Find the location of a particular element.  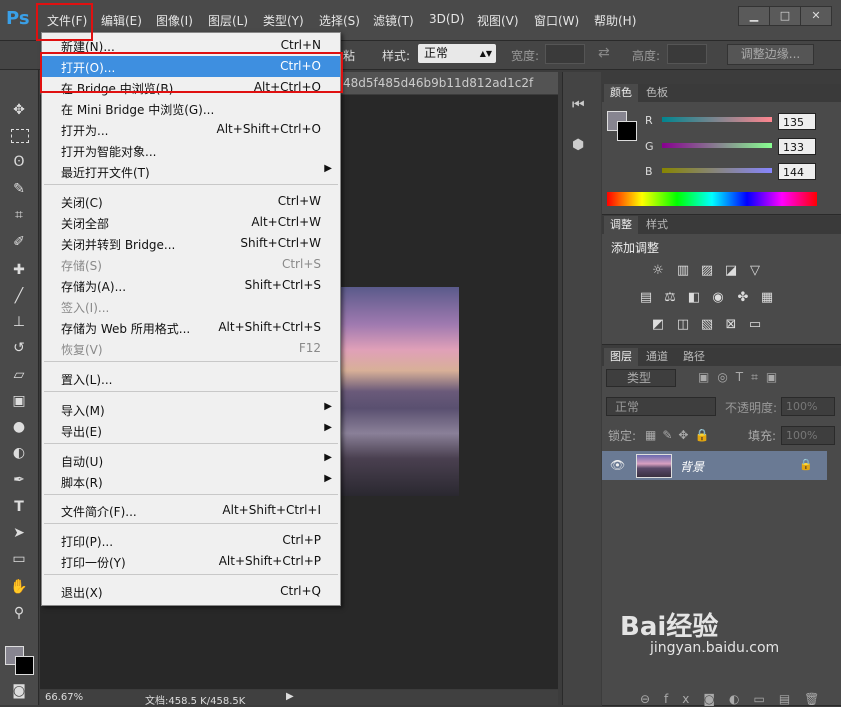

brightness-icon: ☼ is located at coordinates (658, 271).